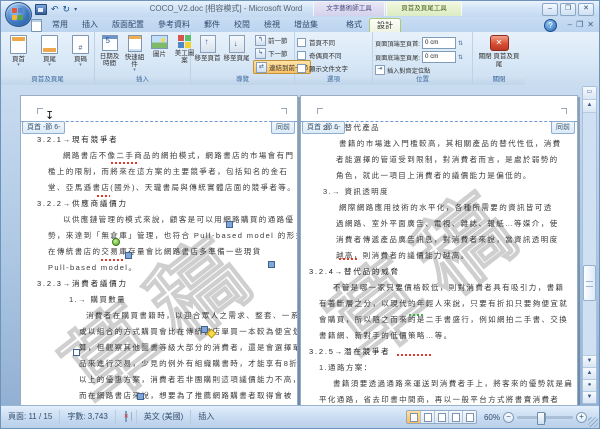  I want to click on goto-button: 移至頁尾, so click(236, 48).